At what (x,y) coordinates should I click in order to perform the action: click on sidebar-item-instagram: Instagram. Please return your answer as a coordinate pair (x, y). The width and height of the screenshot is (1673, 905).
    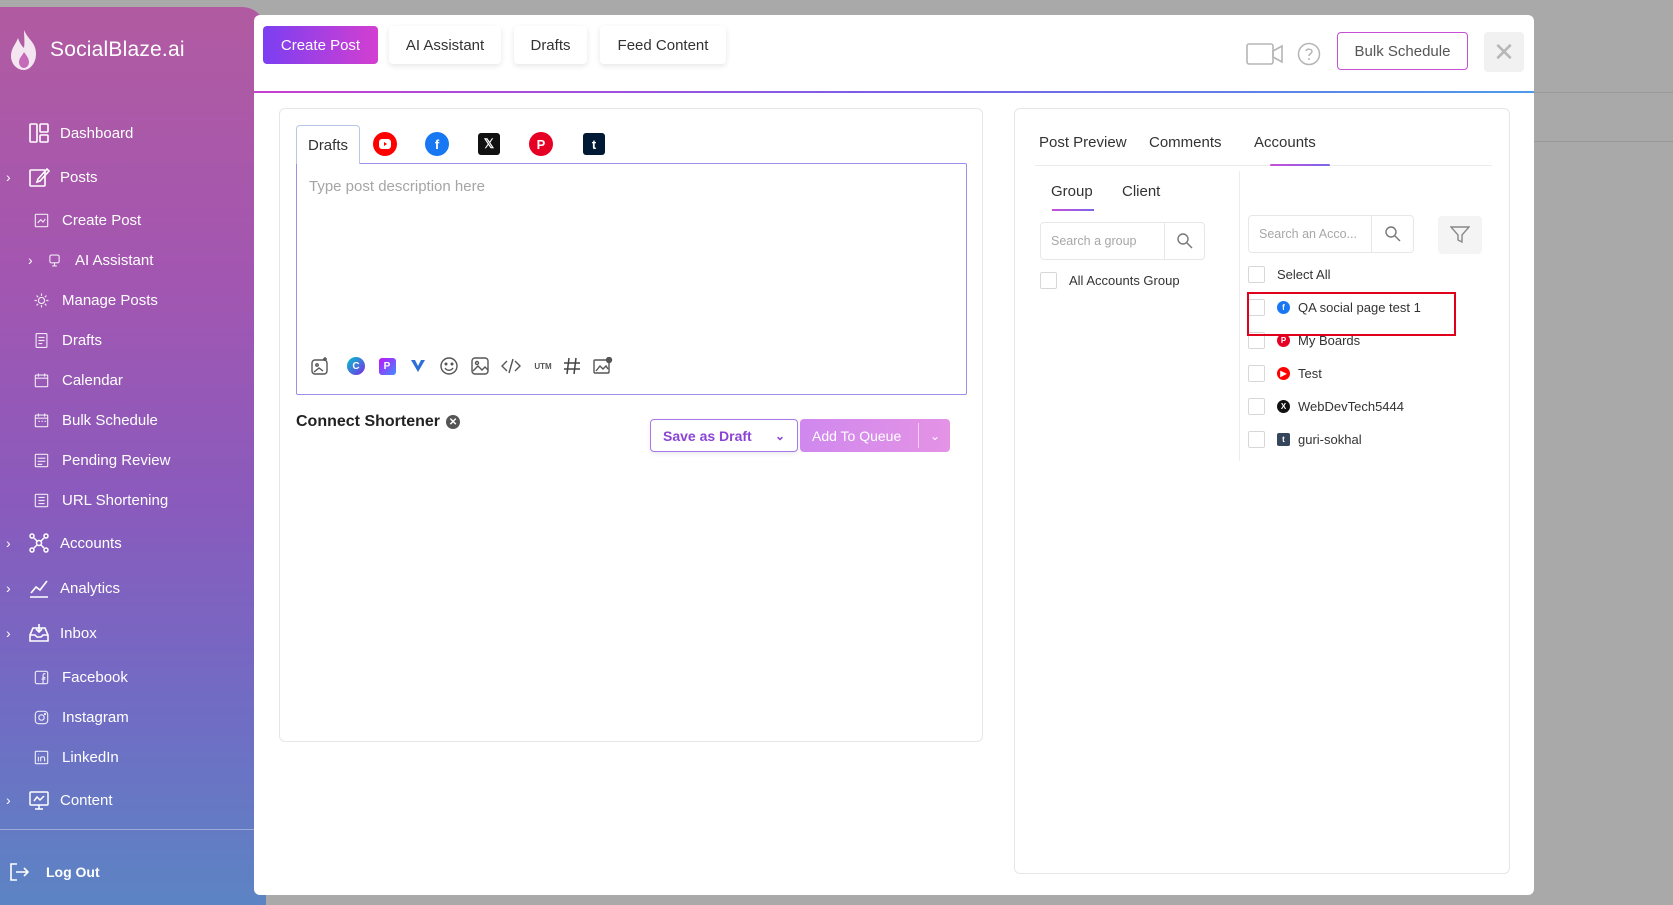
    Looking at the image, I should click on (79, 717).